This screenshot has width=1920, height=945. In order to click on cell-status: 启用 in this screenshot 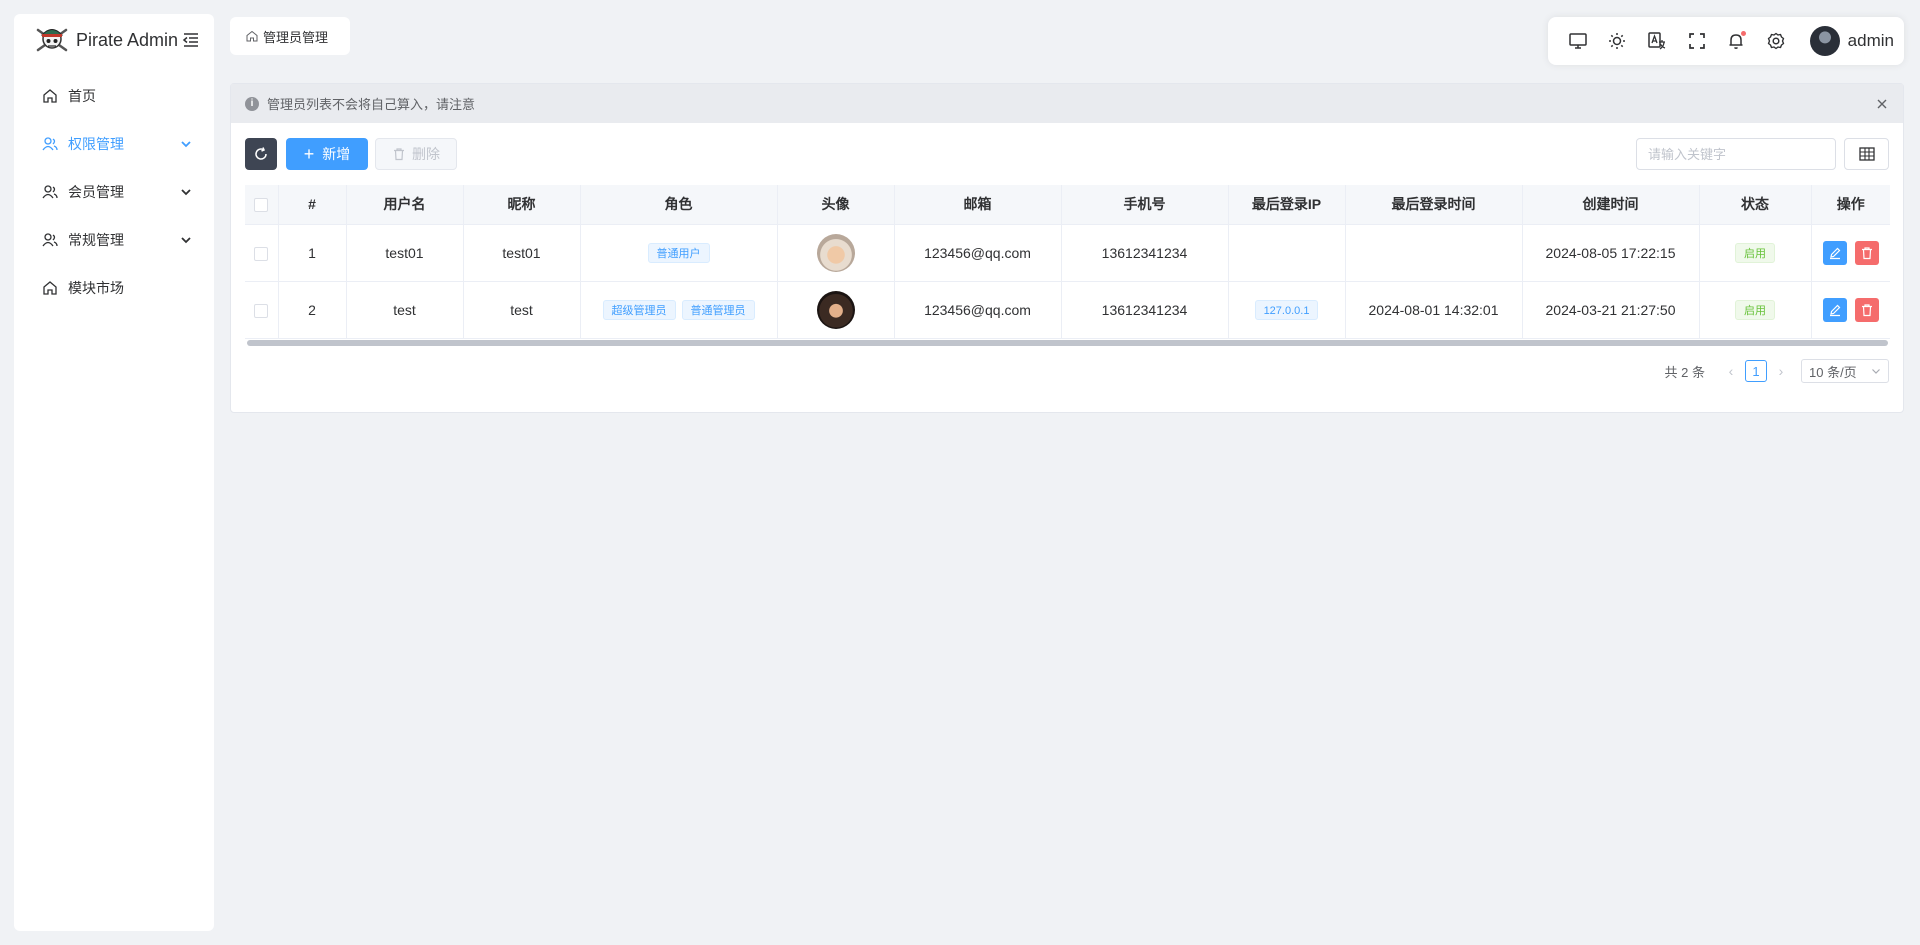, I will do `click(1755, 253)`.